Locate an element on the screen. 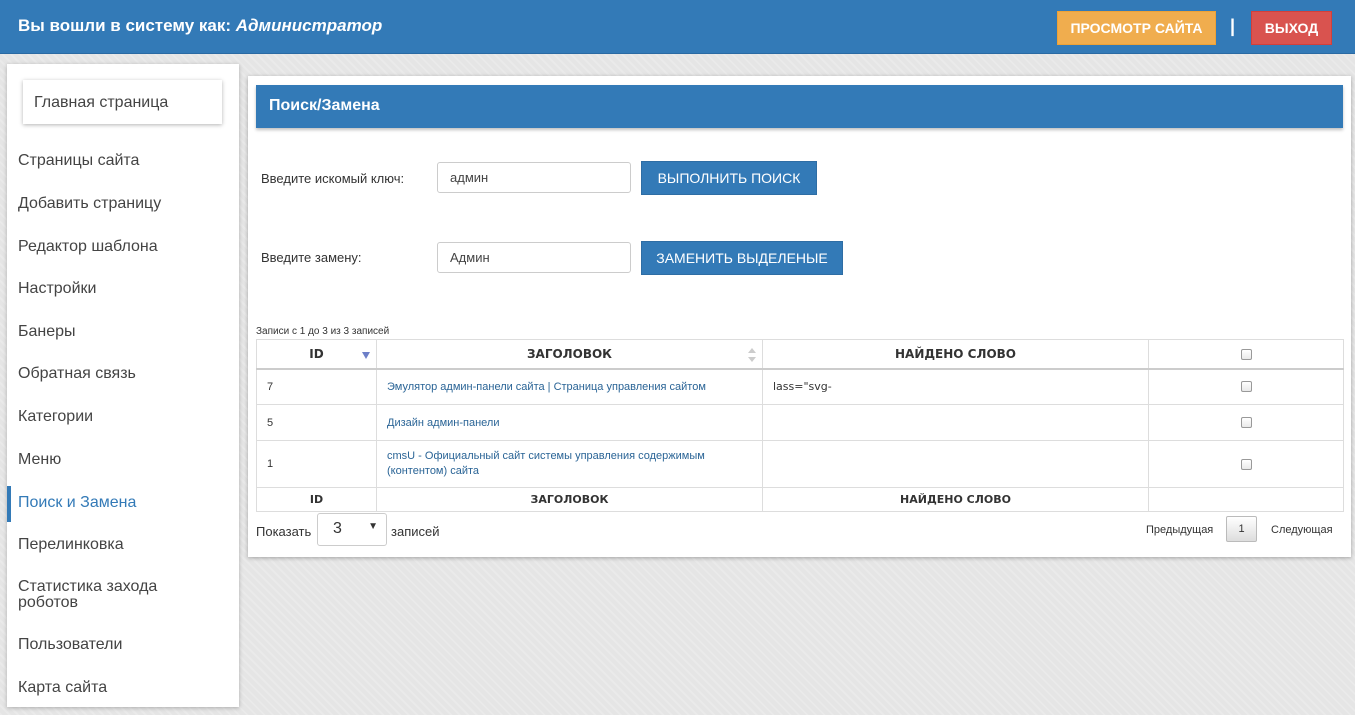 Image resolution: width=1355 pixels, height=715 pixels. replace-label: Введите замену: is located at coordinates (311, 257).